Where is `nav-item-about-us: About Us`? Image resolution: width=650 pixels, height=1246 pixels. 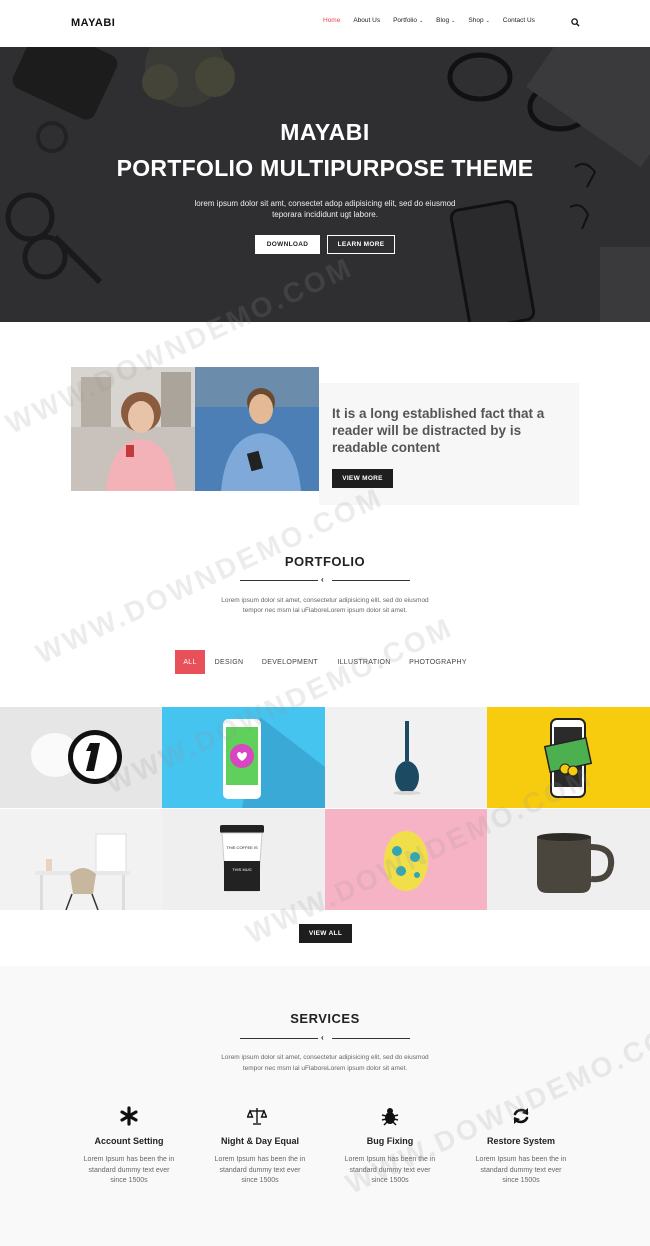
nav-item-about-us: About Us is located at coordinates (366, 20).